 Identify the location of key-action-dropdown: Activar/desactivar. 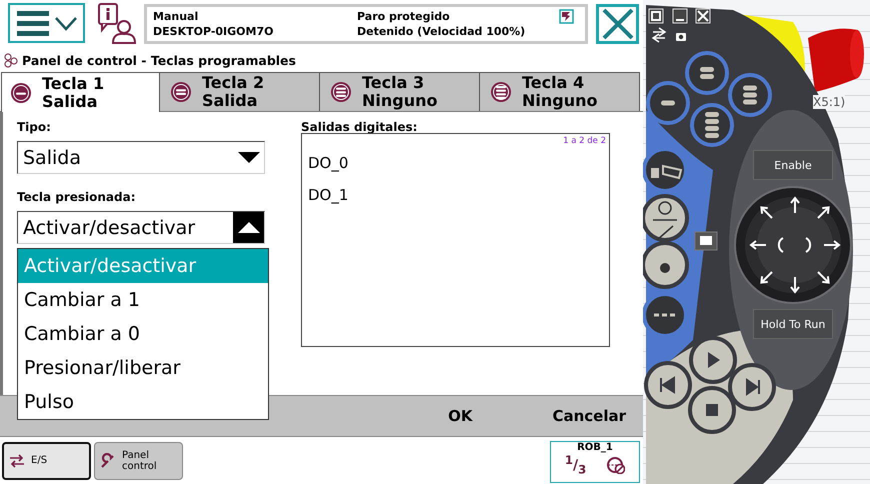
(141, 227).